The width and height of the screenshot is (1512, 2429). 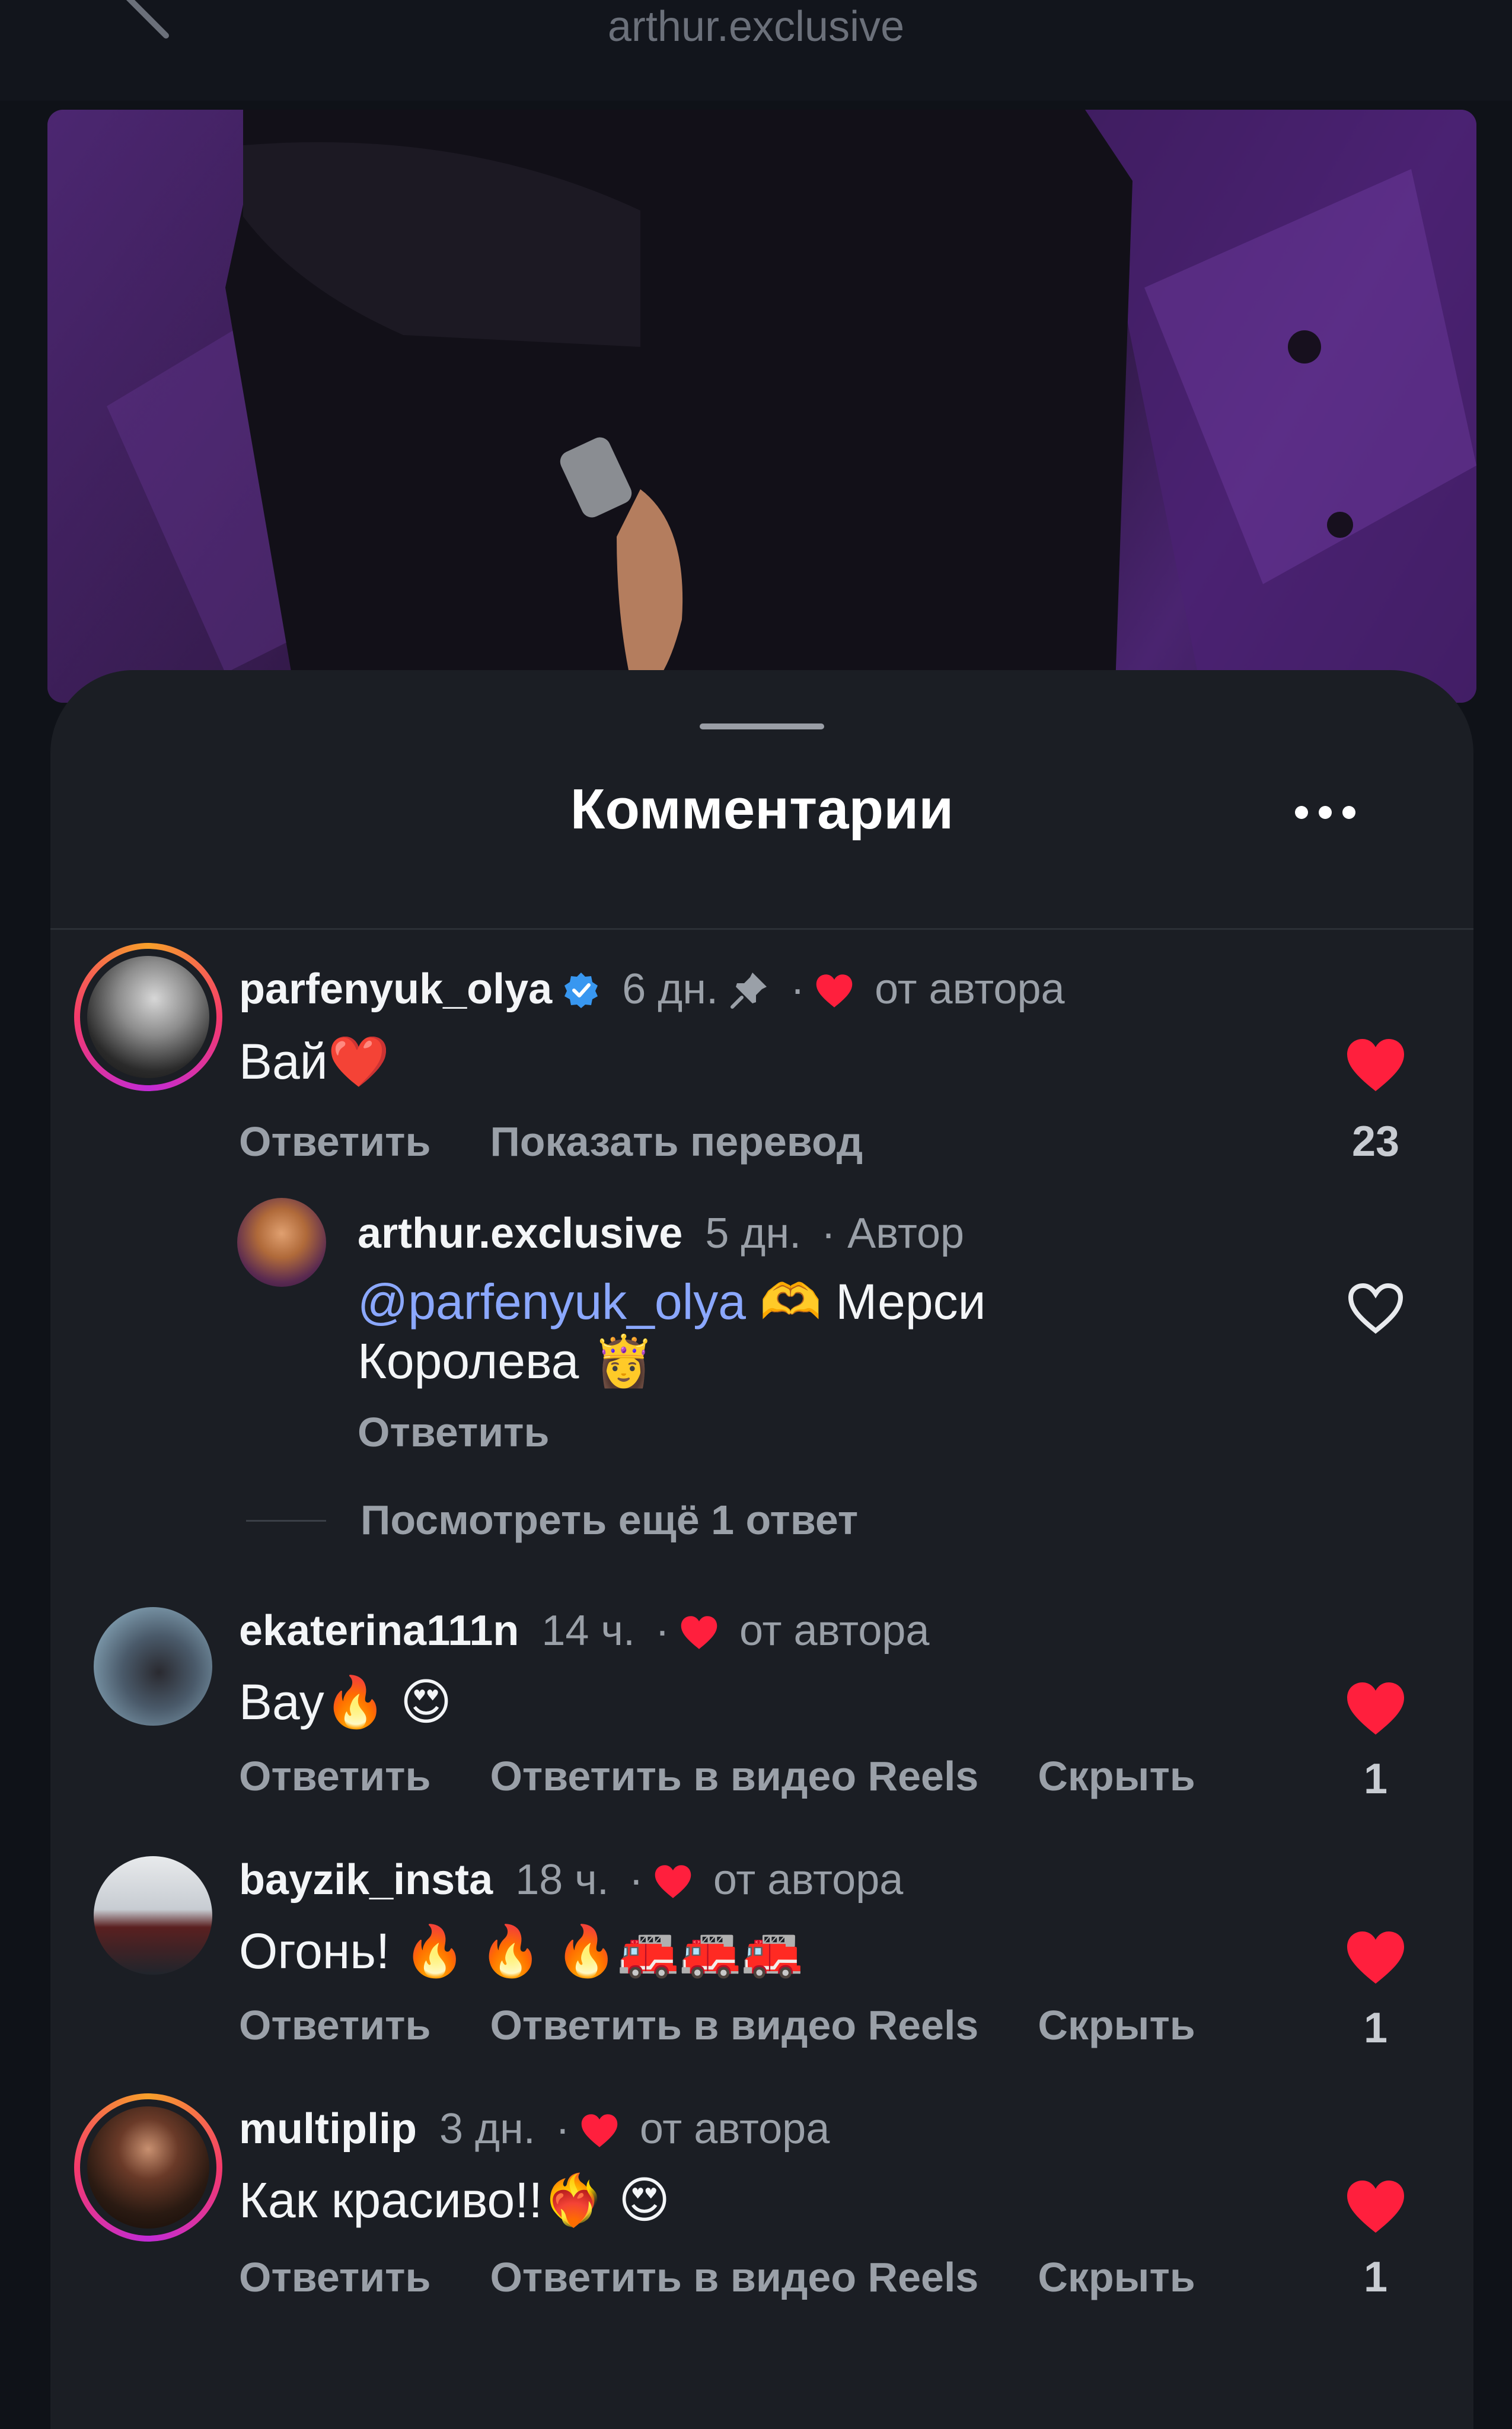 I want to click on reply-text-line2: Королева 👸, so click(x=506, y=1361).